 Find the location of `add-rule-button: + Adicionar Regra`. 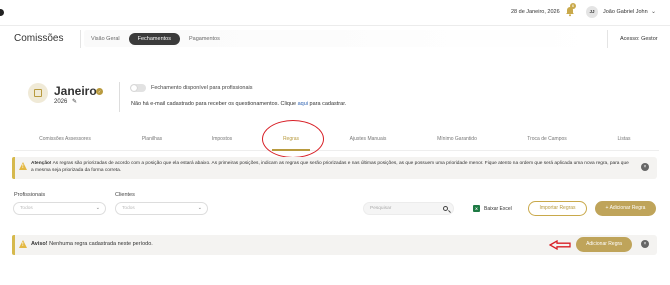

add-rule-button: + Adicionar Regra is located at coordinates (625, 208).